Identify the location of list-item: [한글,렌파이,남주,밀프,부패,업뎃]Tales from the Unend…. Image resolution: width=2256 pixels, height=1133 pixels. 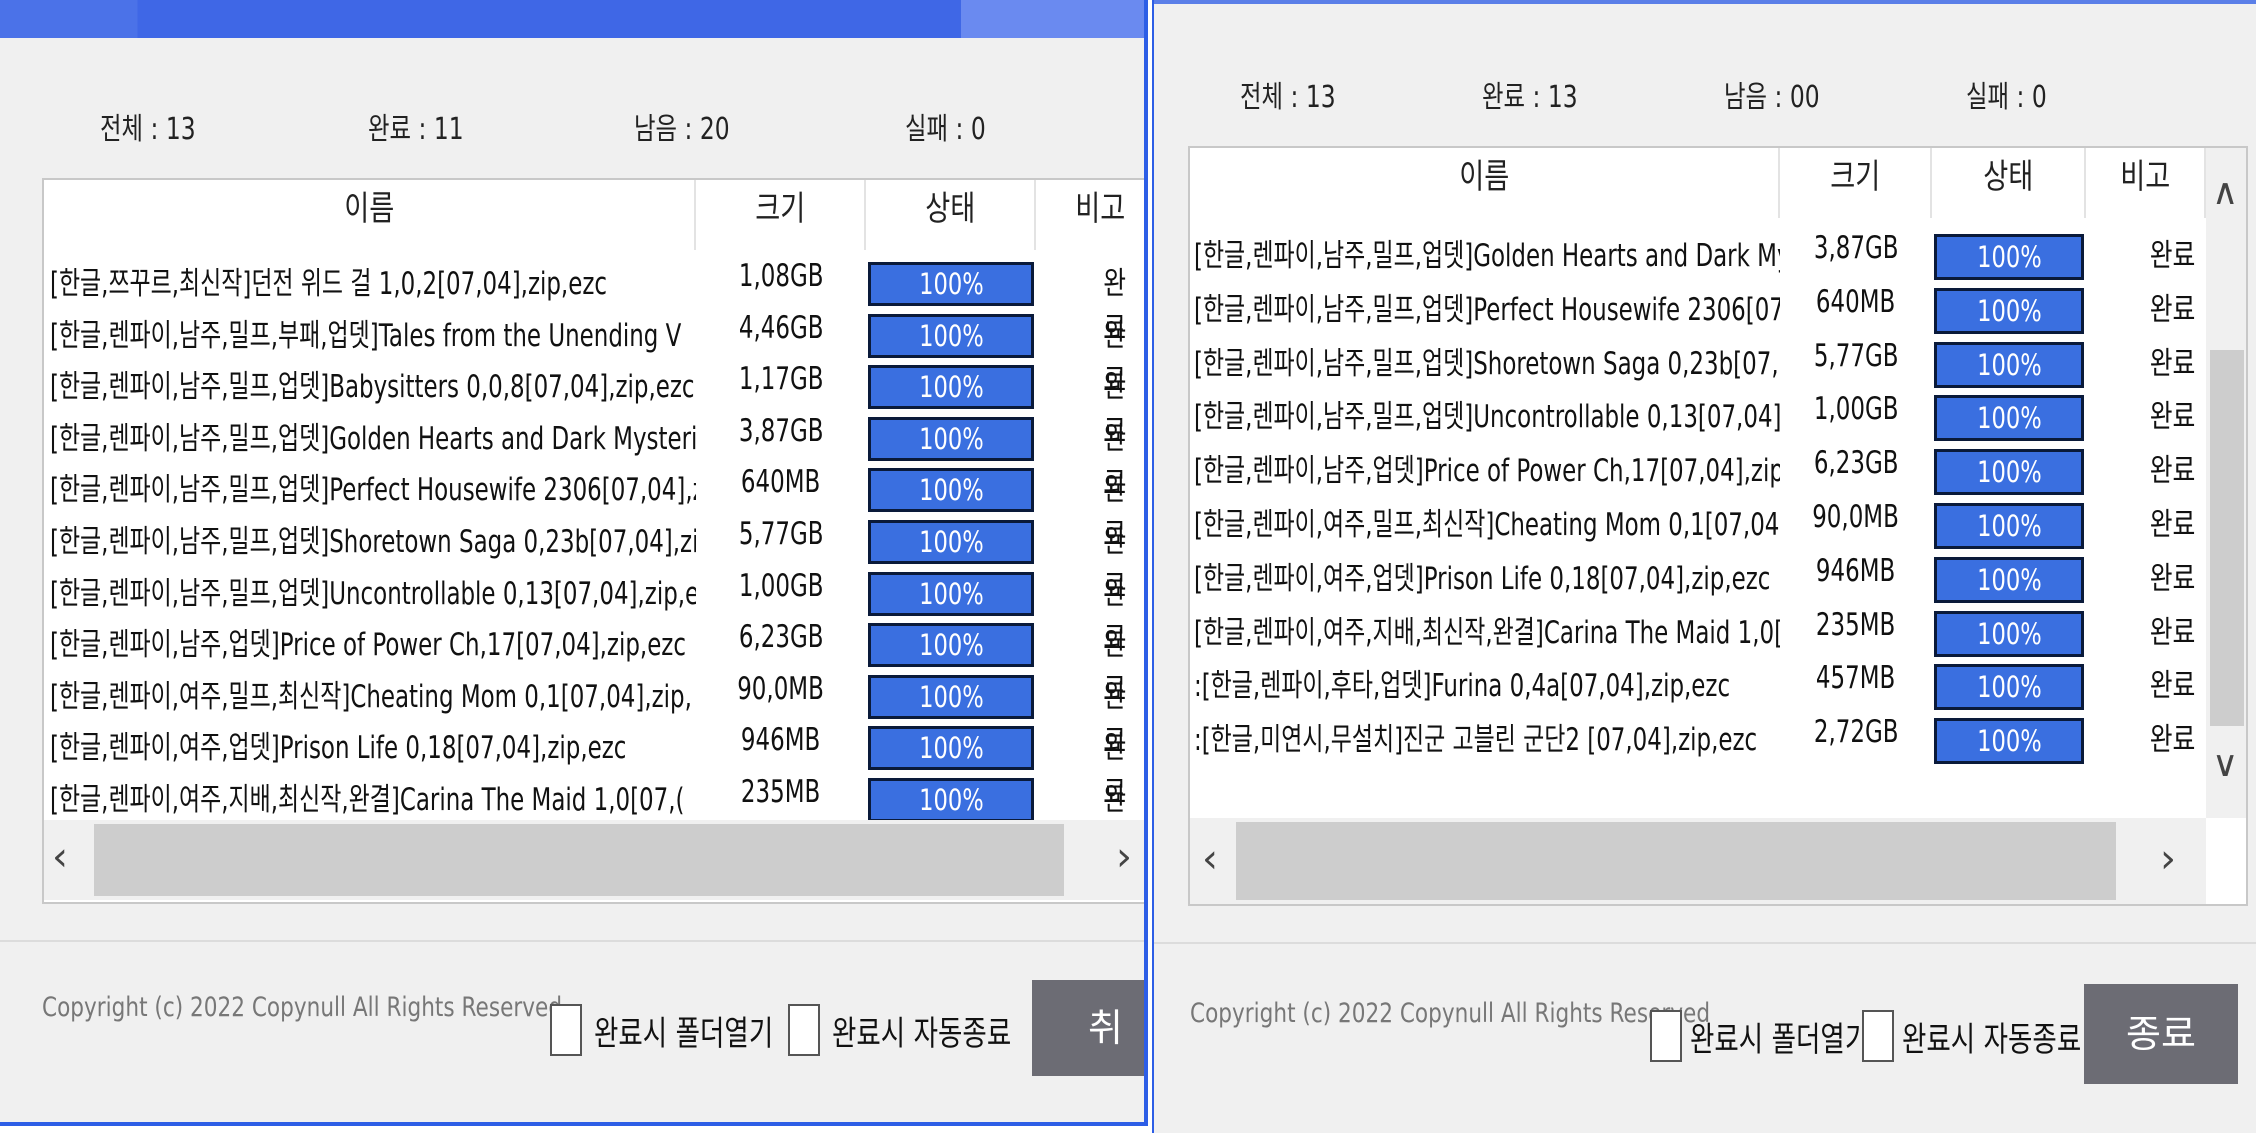
(594, 353).